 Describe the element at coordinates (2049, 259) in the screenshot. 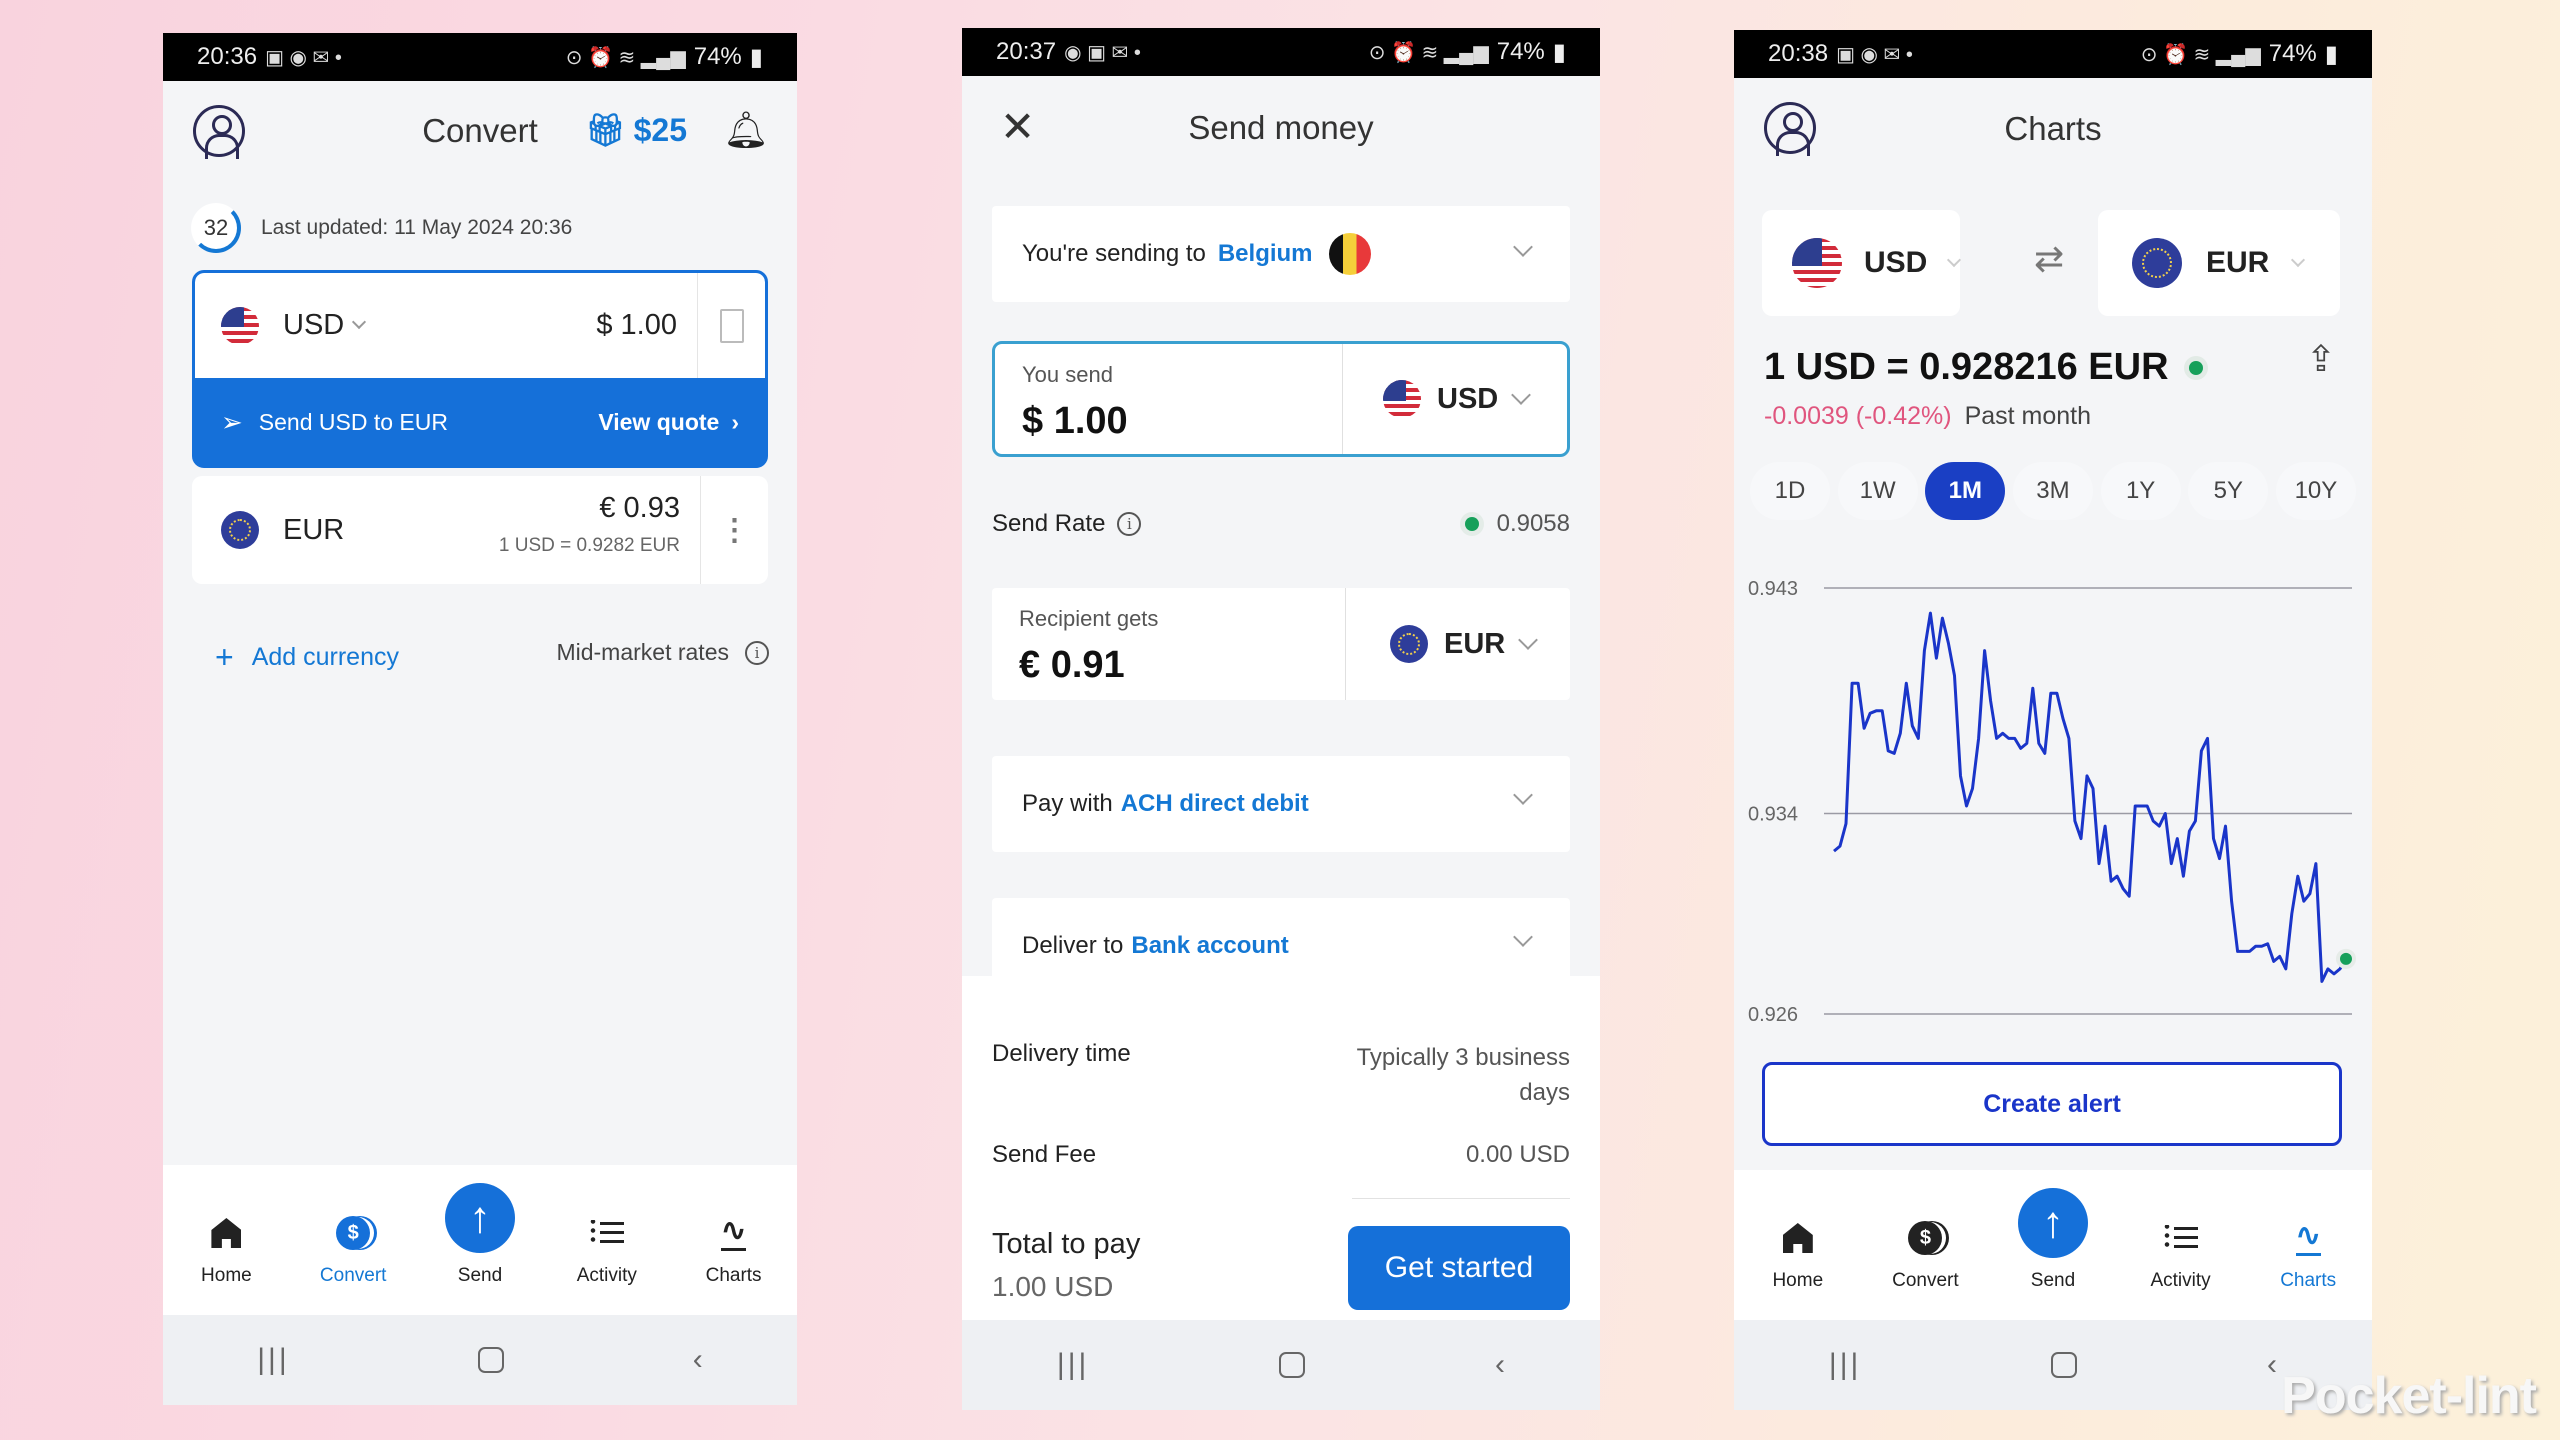

I see `swap-icon: ⇄` at that location.